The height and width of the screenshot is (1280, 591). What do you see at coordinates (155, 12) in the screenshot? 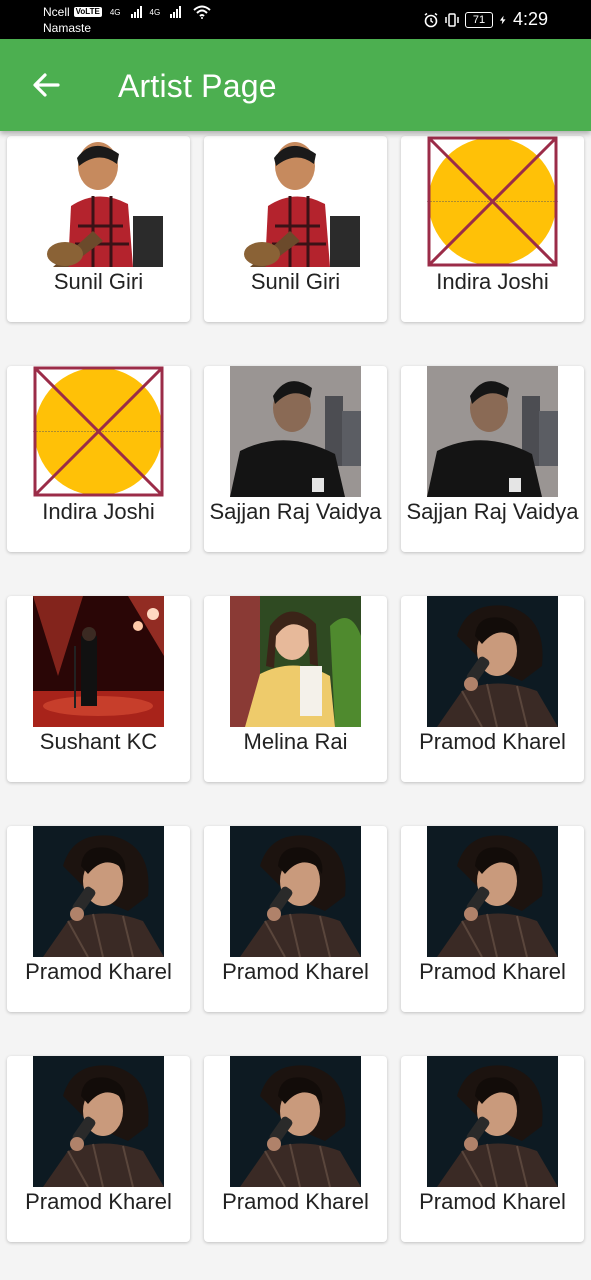
I see `network-type-2: 4G` at bounding box center [155, 12].